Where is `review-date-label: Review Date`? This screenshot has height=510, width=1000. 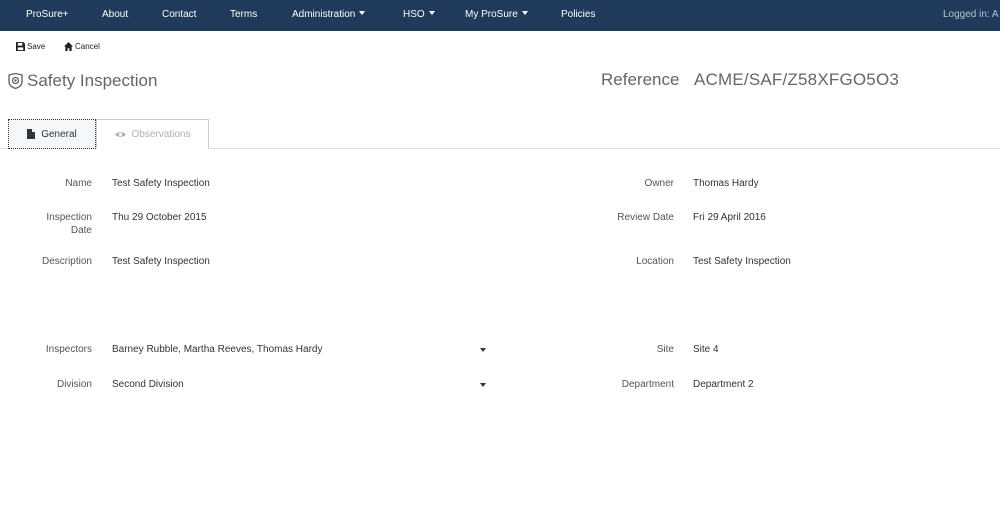
review-date-label: Review Date is located at coordinates (645, 217).